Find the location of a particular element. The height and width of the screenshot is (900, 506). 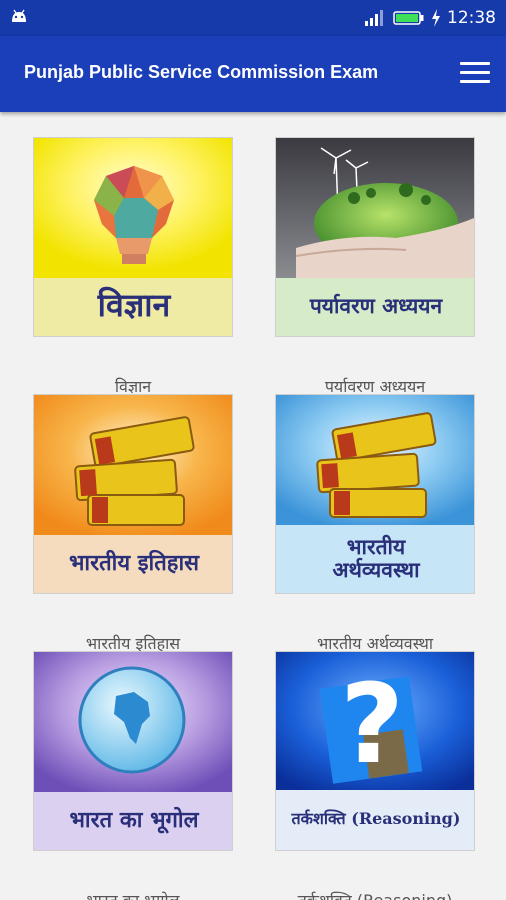

tile-indian-economy-image: भारतीय अर्थव्यवस्था is located at coordinates (375, 494).